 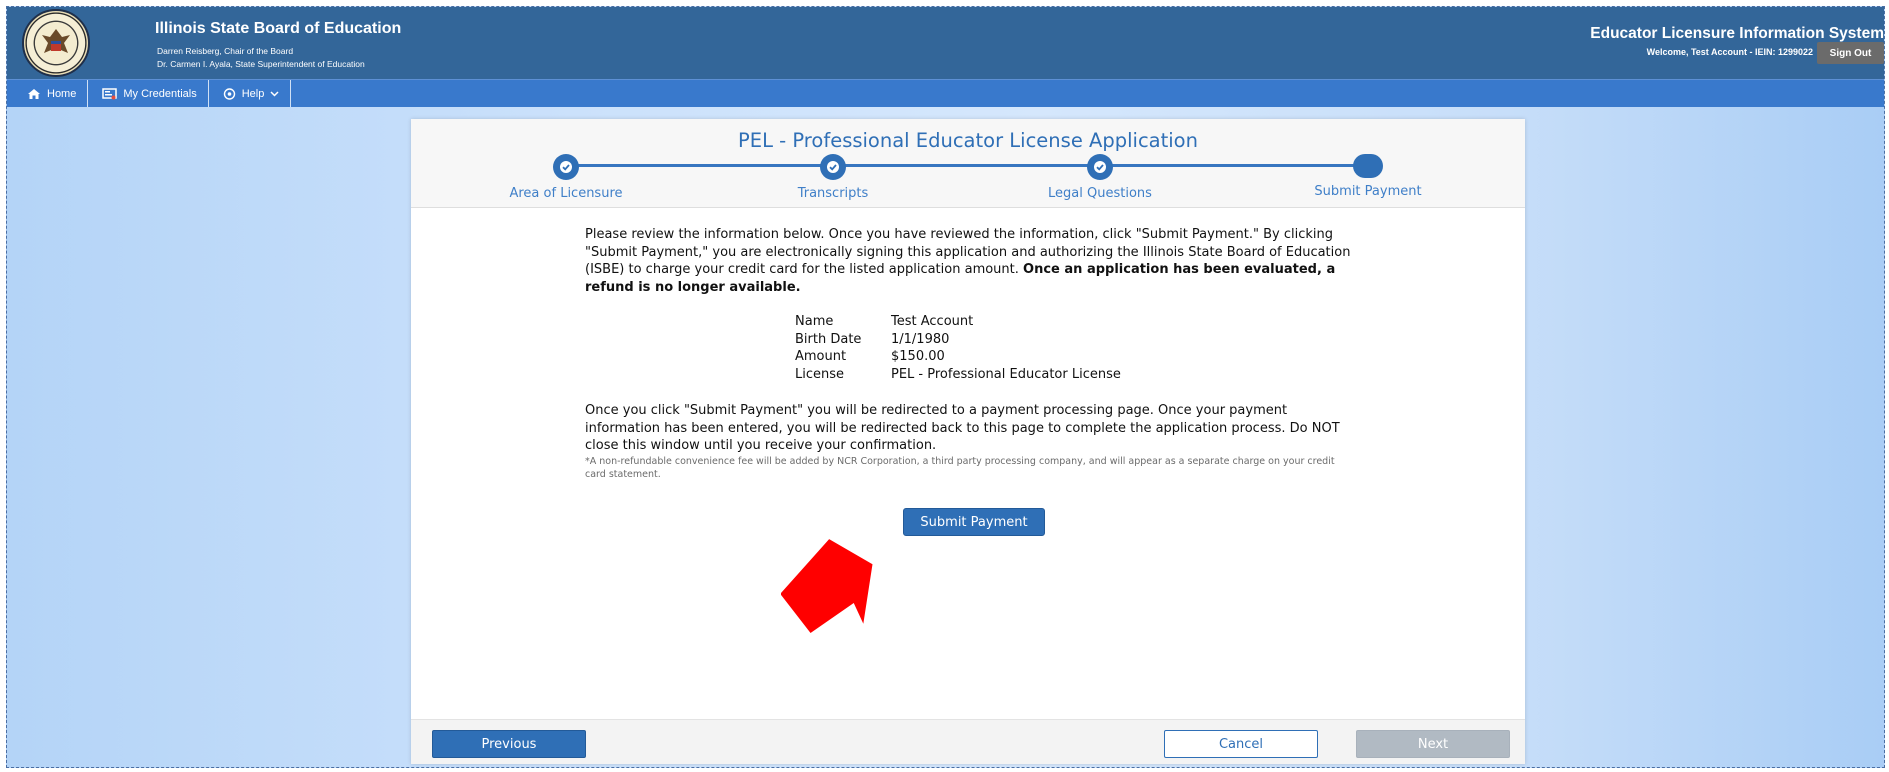 I want to click on nav-item-help: Help, so click(x=250, y=93).